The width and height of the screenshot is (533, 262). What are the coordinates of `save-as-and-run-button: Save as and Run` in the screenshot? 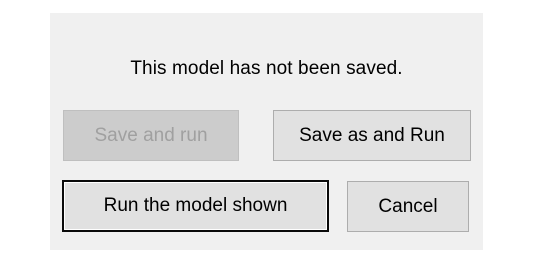 It's located at (372, 135).